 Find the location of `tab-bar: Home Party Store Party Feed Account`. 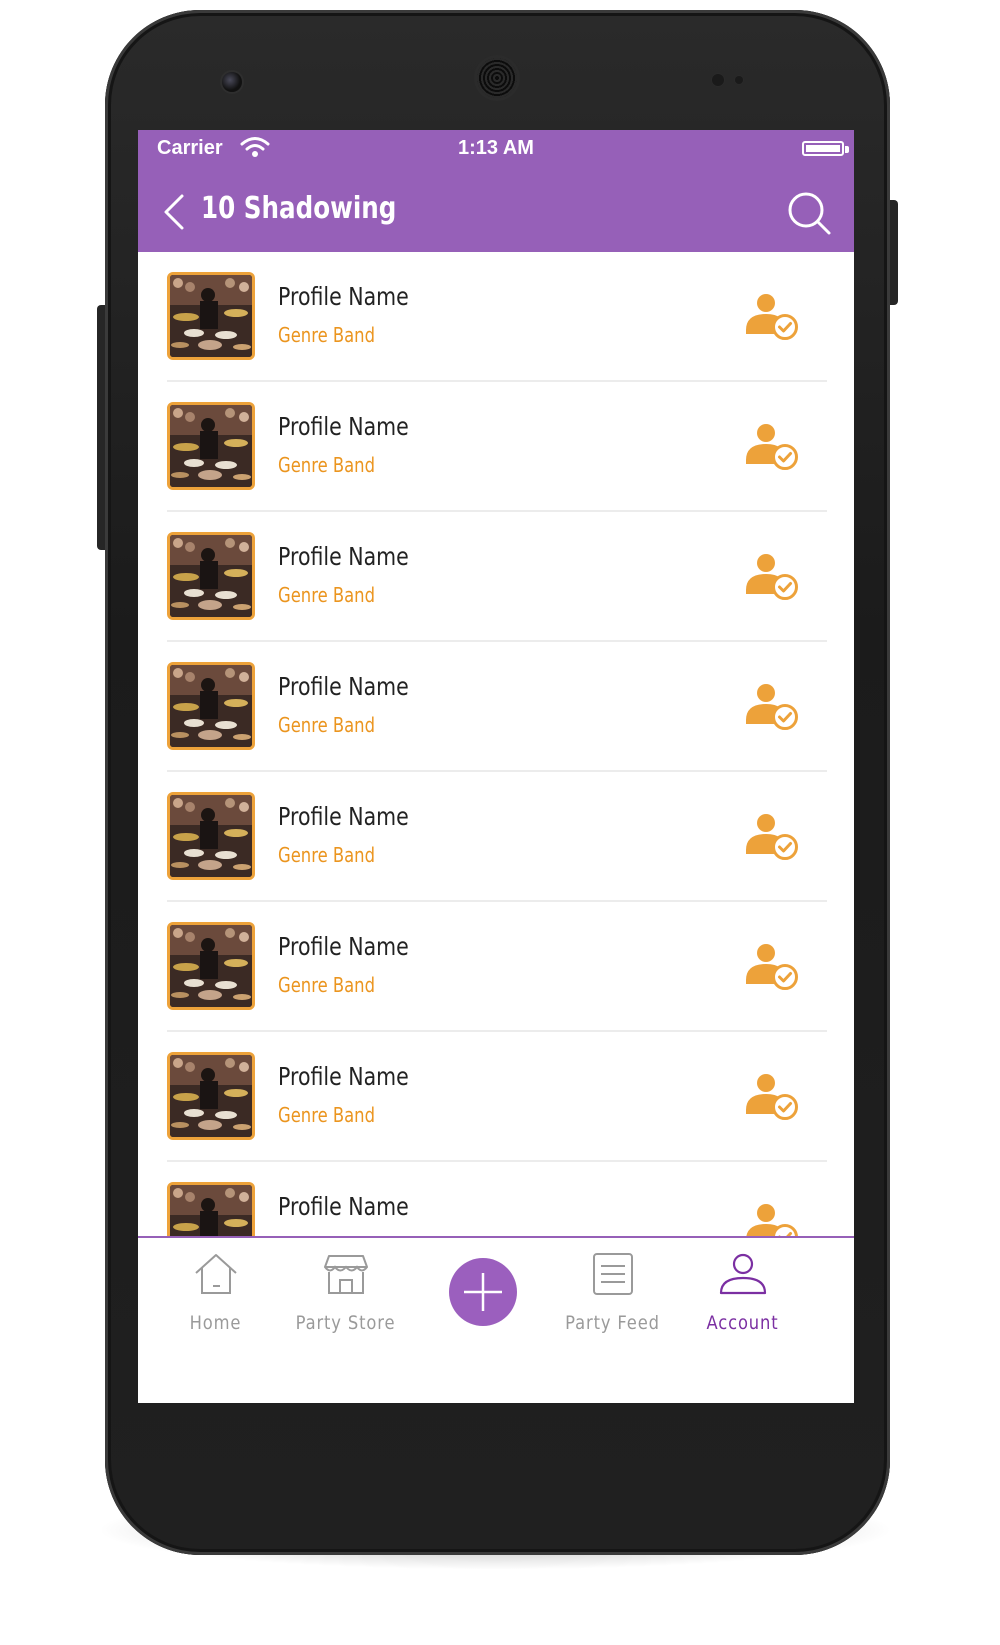

tab-bar: Home Party Store Party Feed Account is located at coordinates (496, 1289).